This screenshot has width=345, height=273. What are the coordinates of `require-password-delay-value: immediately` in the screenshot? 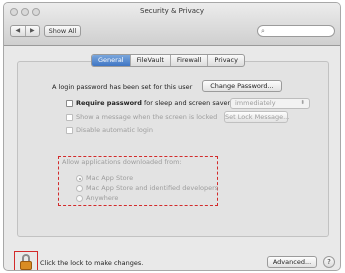 It's located at (255, 103).